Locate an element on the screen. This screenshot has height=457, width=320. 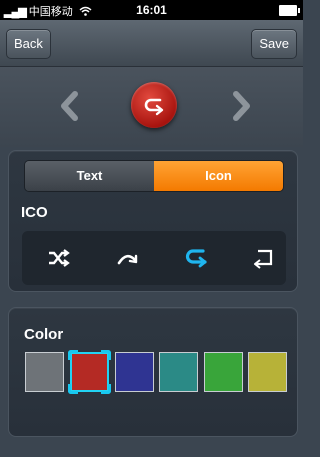
clock: 16:01 is located at coordinates (151, 10).